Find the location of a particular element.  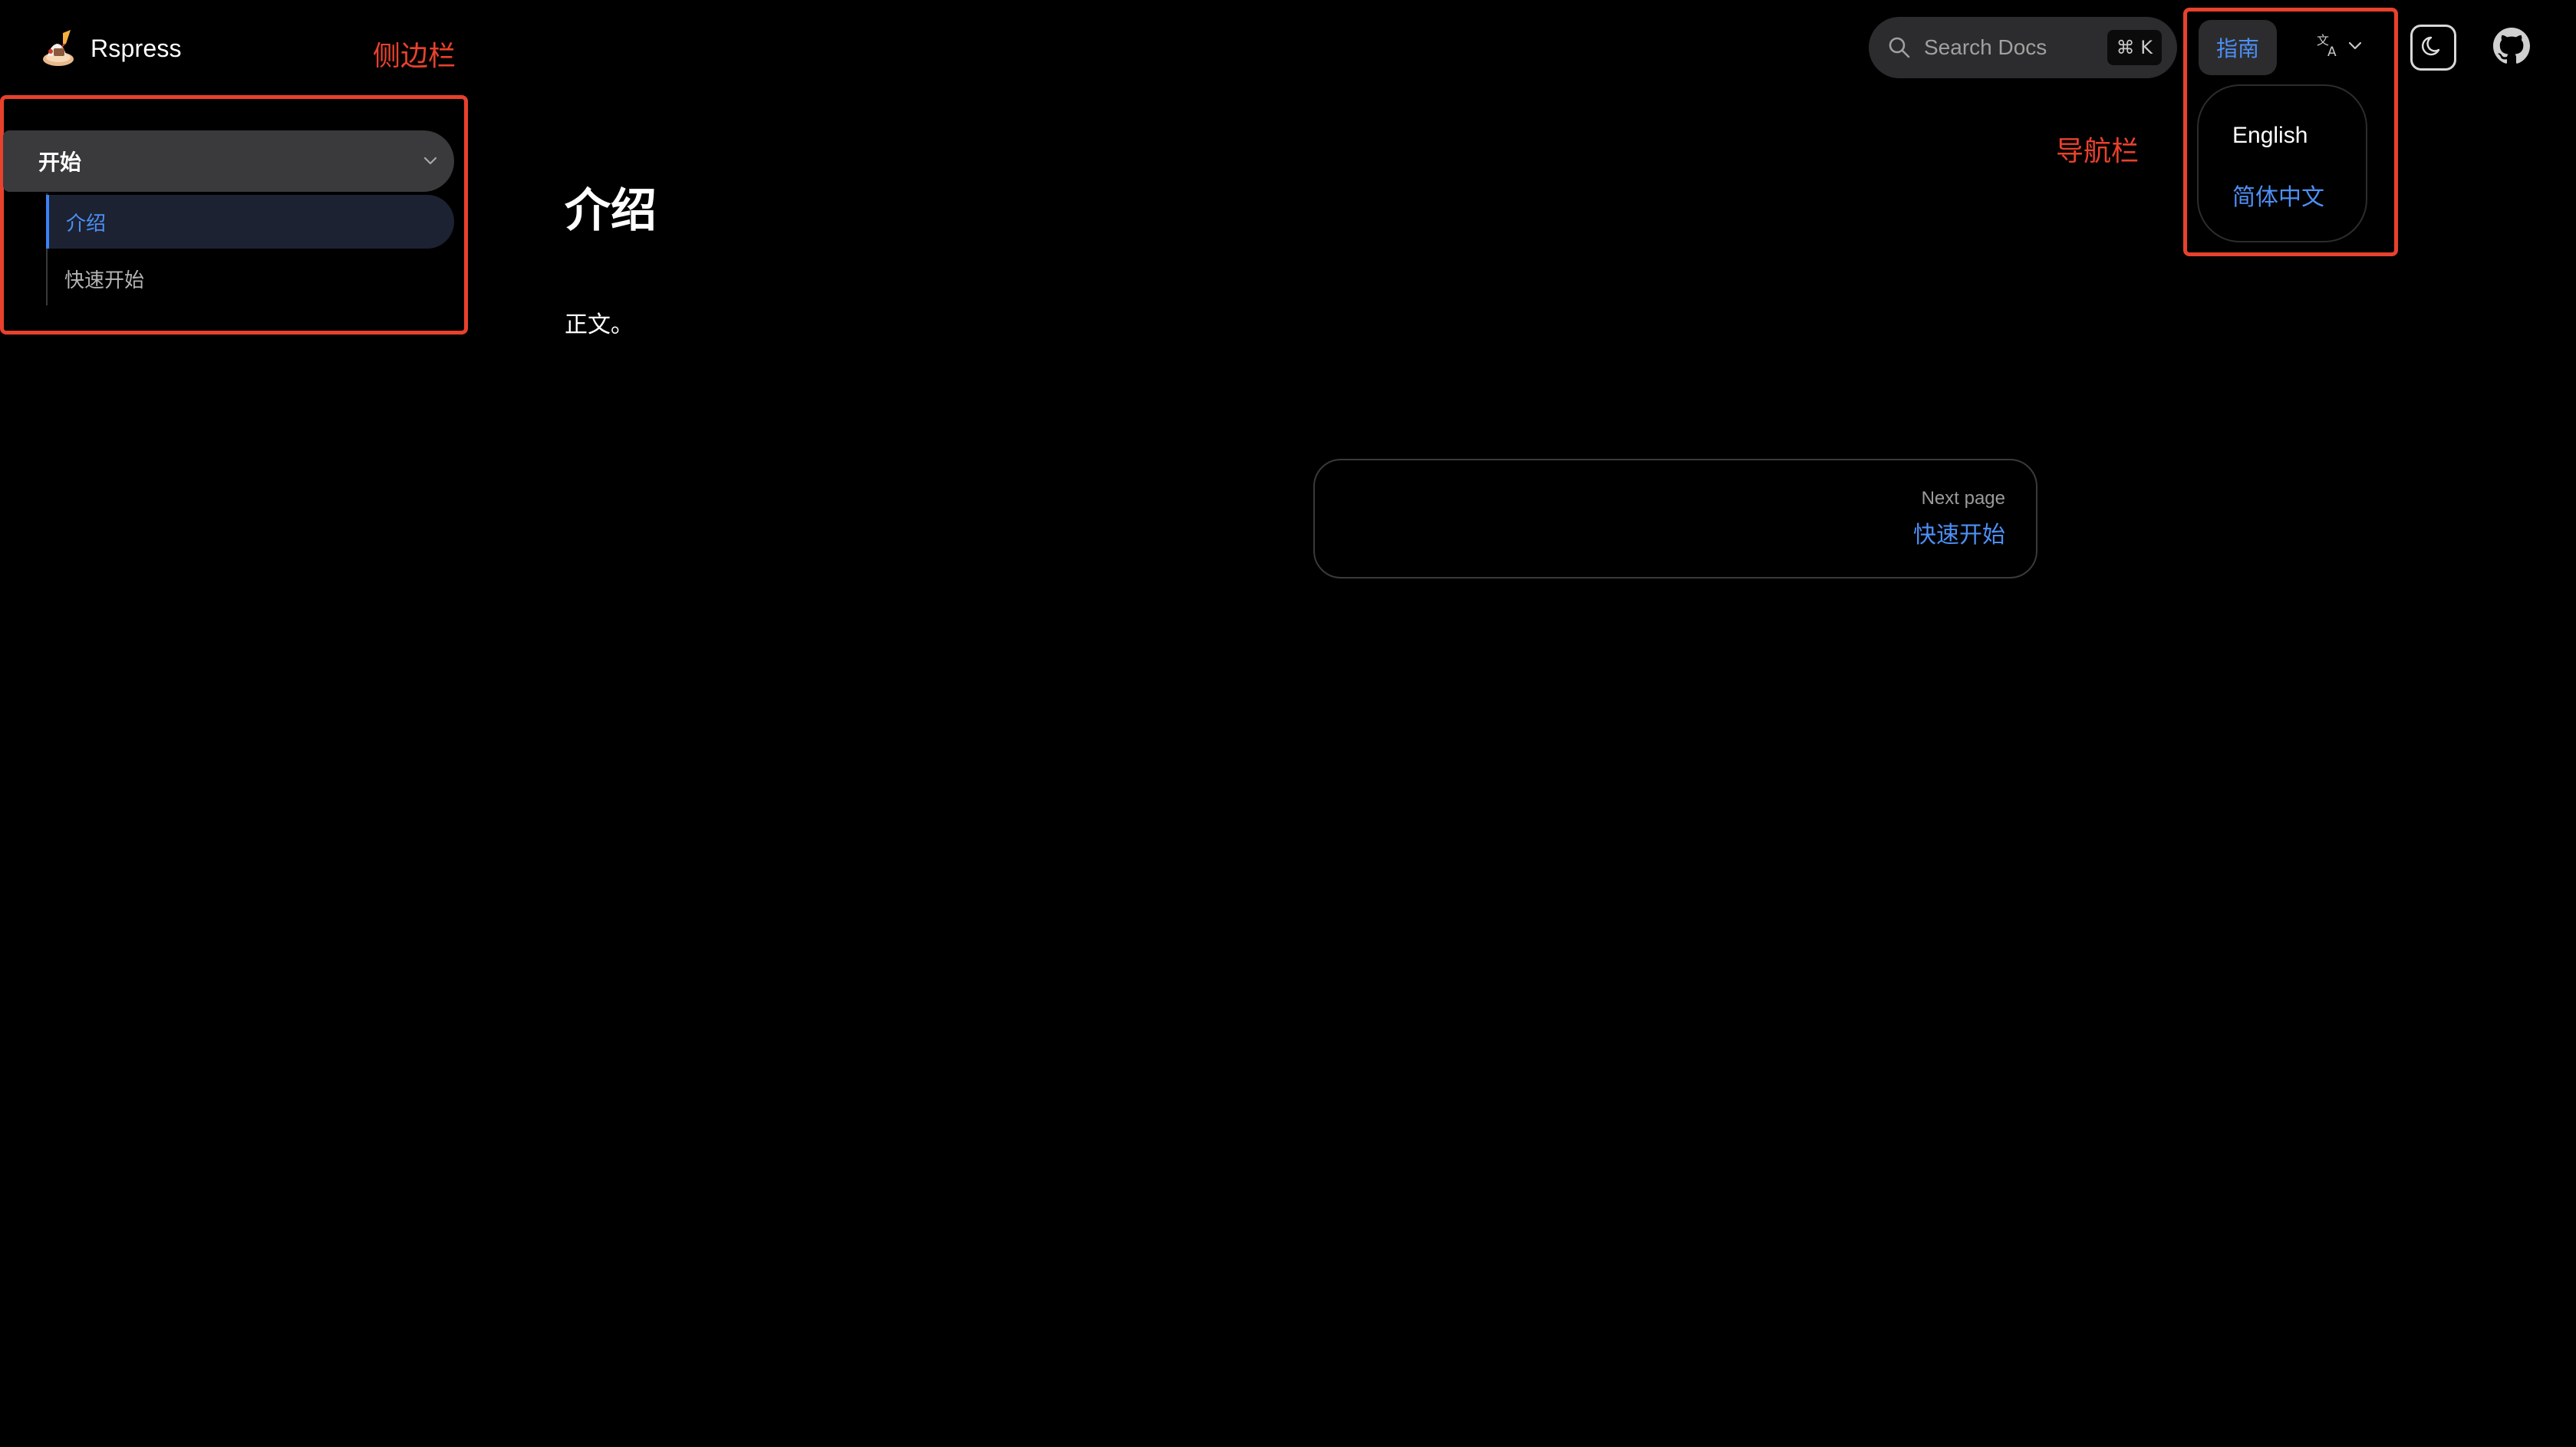

sidebar-group-start: 开始 is located at coordinates (228, 161).